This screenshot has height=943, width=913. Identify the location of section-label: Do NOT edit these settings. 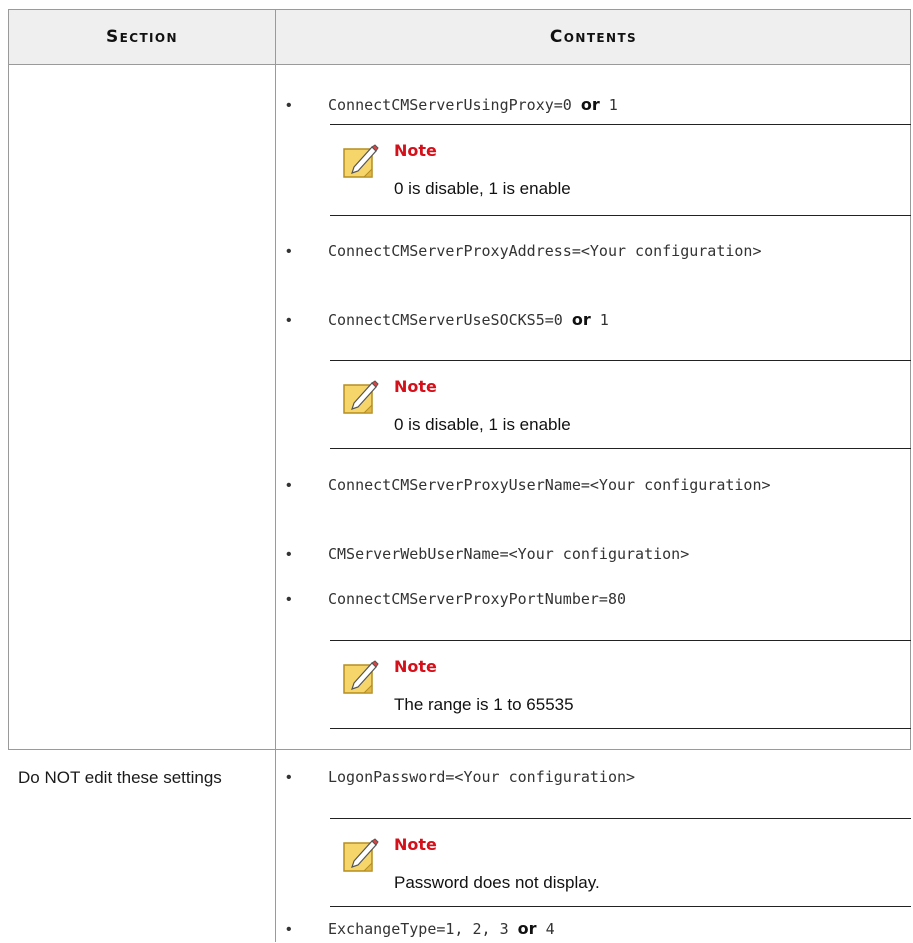
(120, 777).